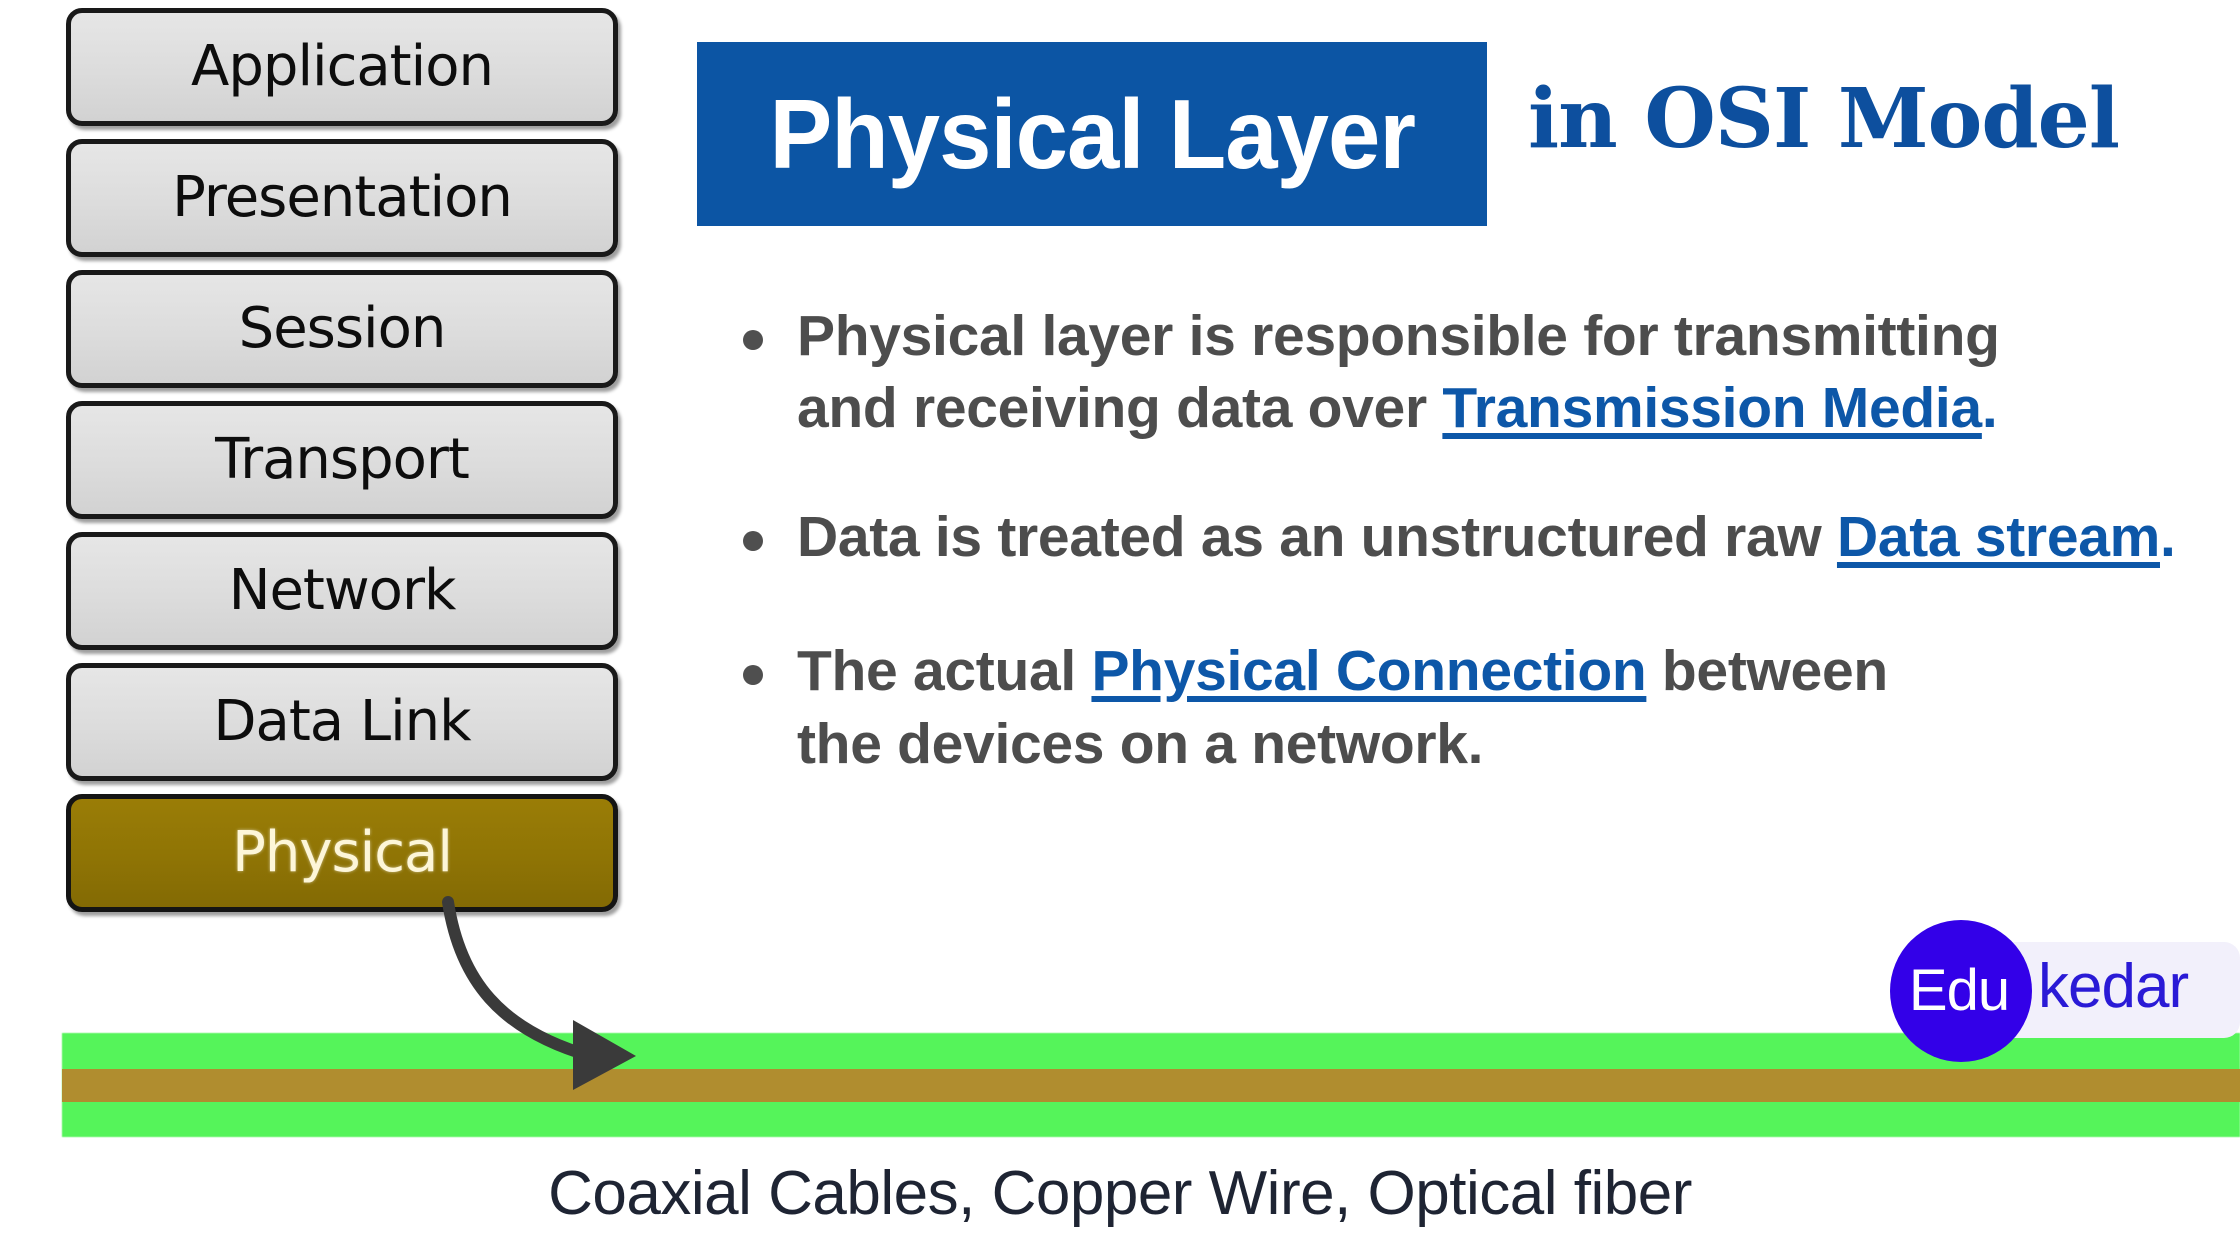 Image resolution: width=2240 pixels, height=1260 pixels. Describe the element at coordinates (1151, 1085) in the screenshot. I see `cable-copper-core` at that location.